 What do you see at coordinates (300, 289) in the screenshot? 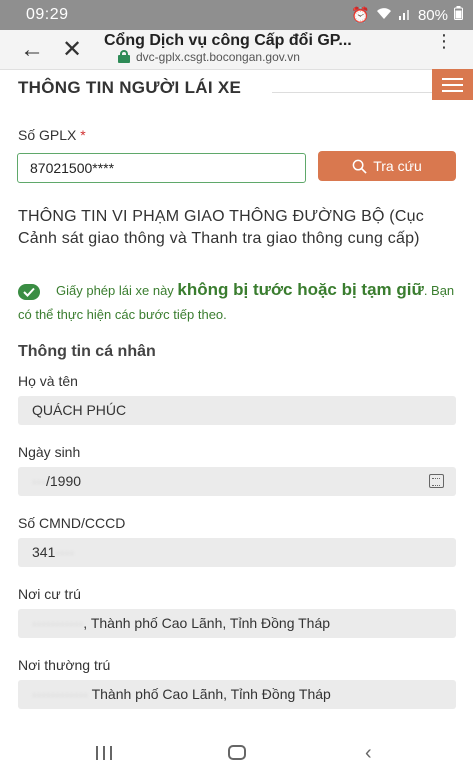
I see `result-highlight: không bị tước hoặc bị tạm giữ` at bounding box center [300, 289].